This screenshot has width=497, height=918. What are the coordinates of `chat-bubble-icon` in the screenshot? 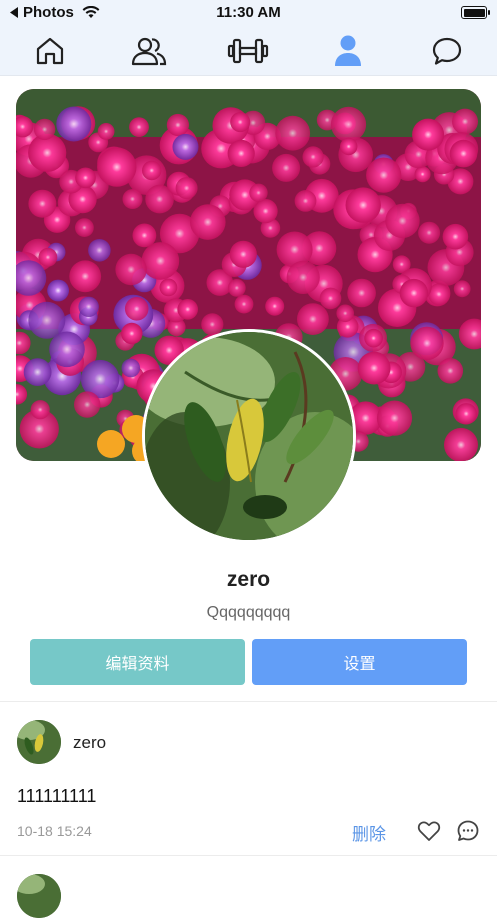 It's located at (447, 51).